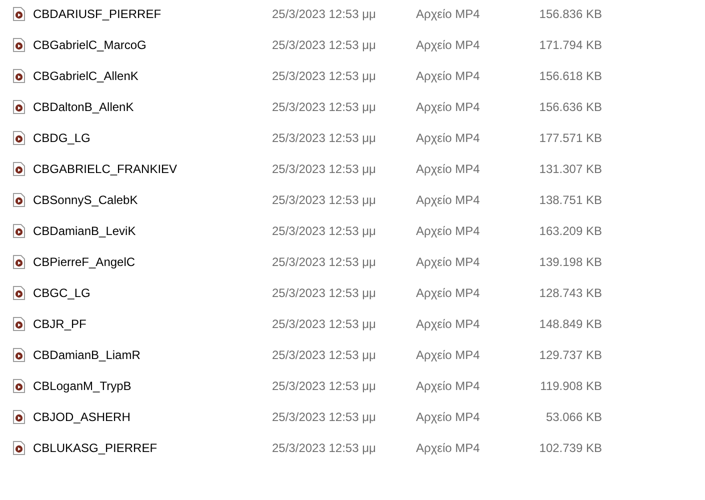 This screenshot has height=500, width=705. What do you see at coordinates (570, 199) in the screenshot?
I see `file-size: 138.751 KB` at bounding box center [570, 199].